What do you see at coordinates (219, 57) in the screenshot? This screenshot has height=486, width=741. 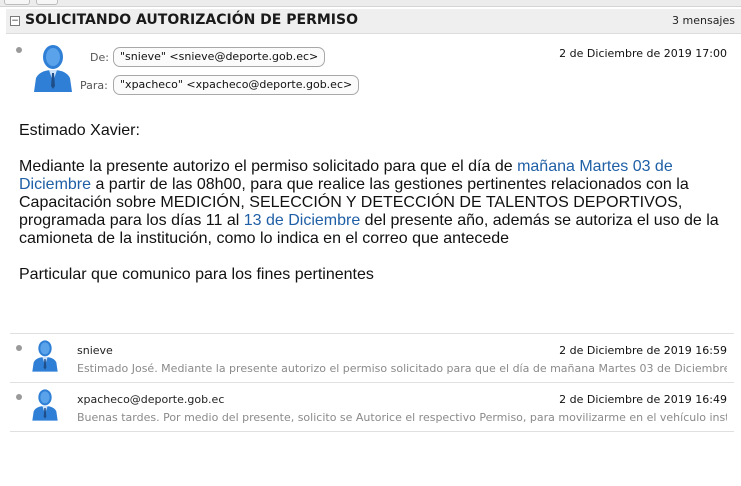 I see `from-address-pill: "snieve" <snieve@deporte.gob.ec>` at bounding box center [219, 57].